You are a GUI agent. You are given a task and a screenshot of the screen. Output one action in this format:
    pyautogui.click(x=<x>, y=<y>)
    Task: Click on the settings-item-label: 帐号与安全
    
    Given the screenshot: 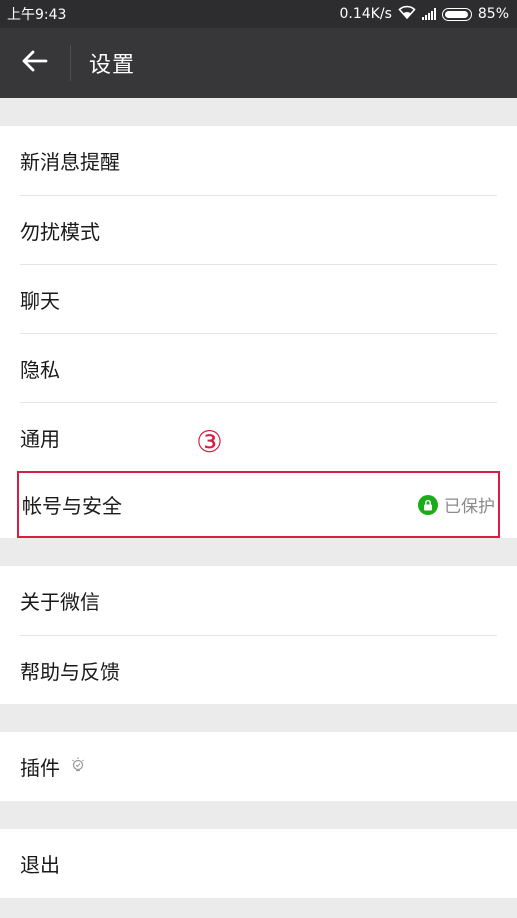 What is the action you would take?
    pyautogui.click(x=72, y=506)
    